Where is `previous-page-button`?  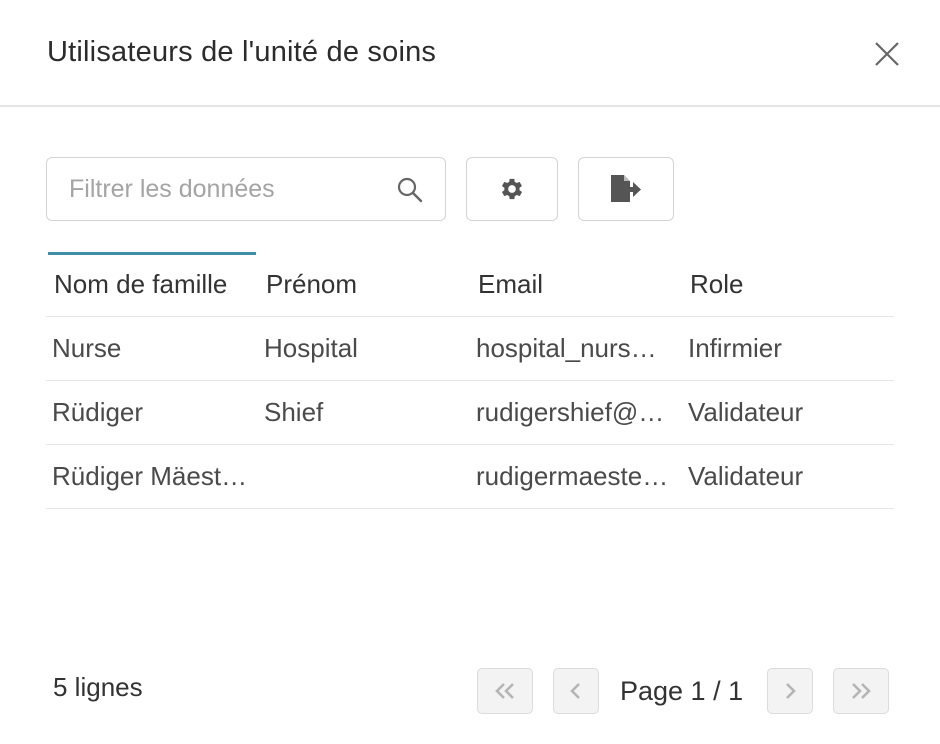 previous-page-button is located at coordinates (576, 691).